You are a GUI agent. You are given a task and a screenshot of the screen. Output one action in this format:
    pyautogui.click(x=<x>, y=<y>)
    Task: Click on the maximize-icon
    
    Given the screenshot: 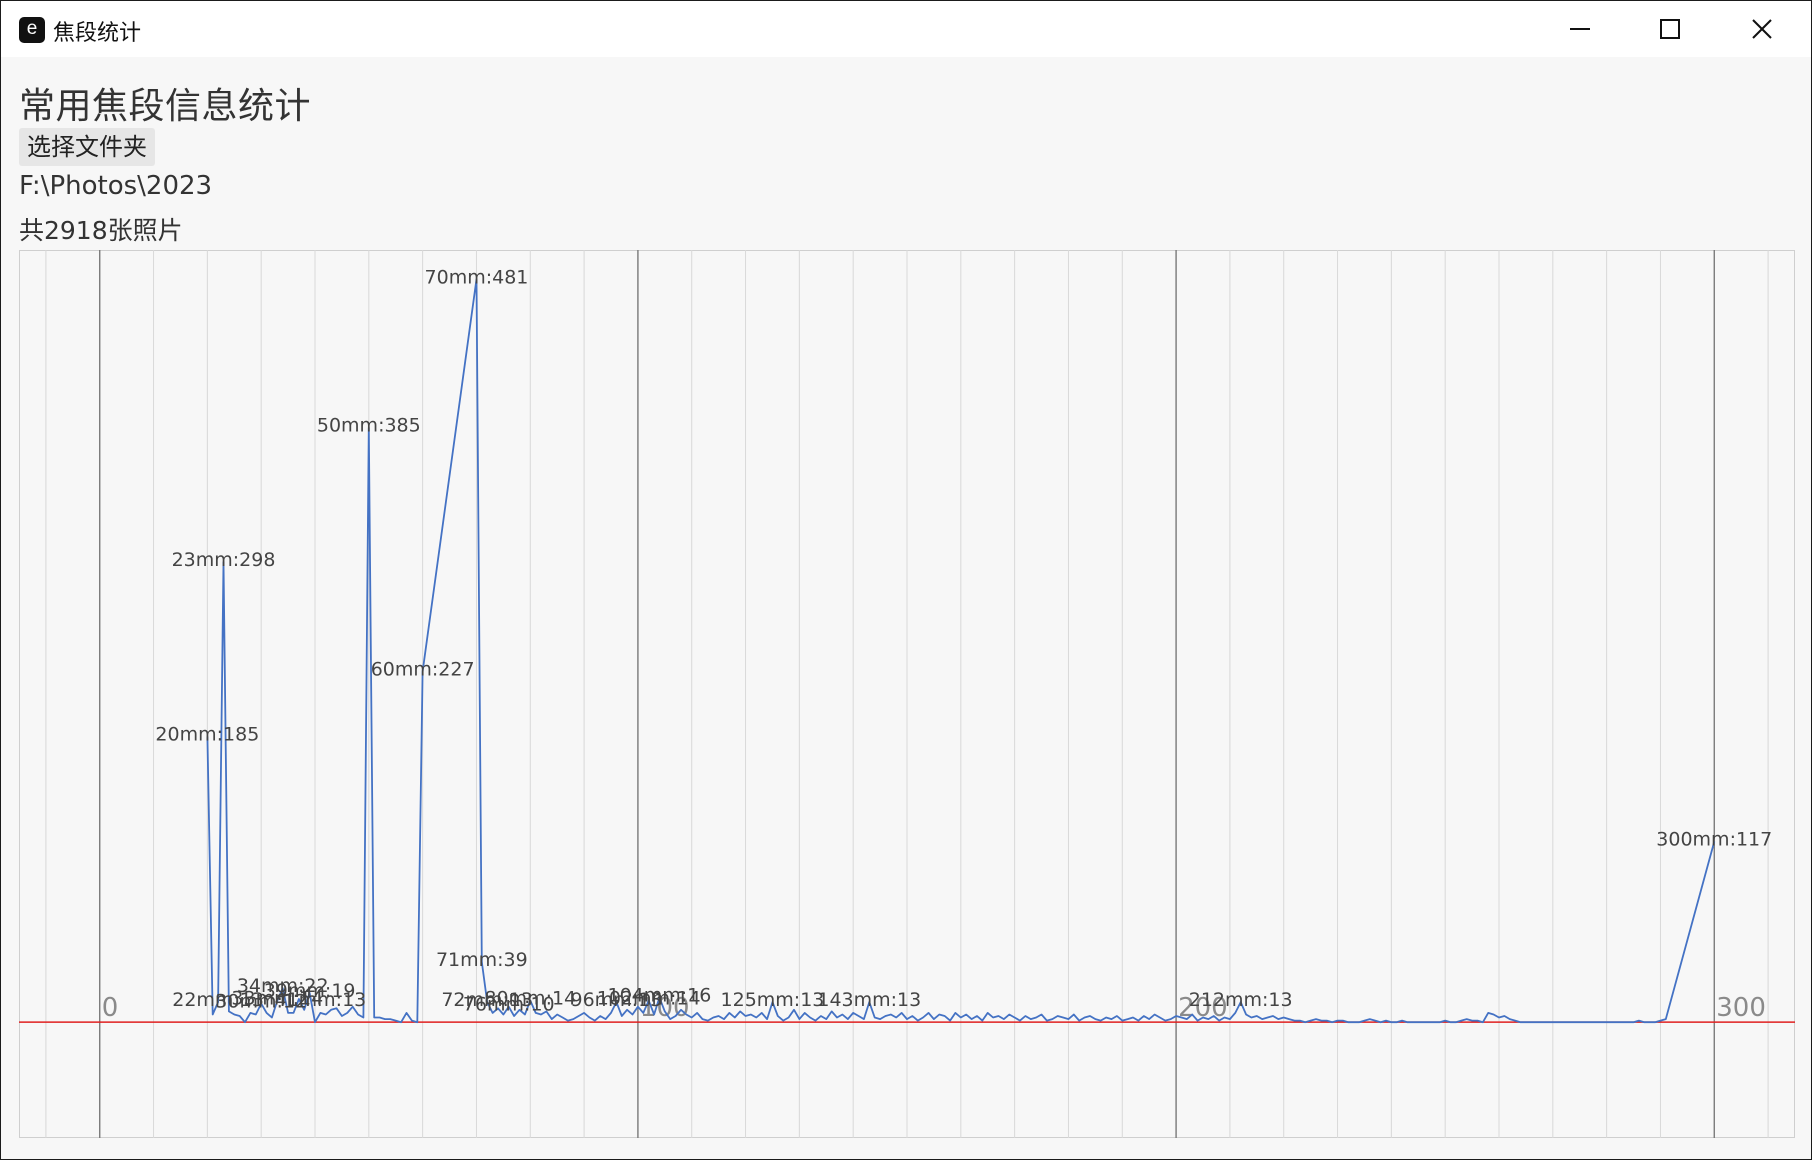 What is the action you would take?
    pyautogui.click(x=1670, y=29)
    